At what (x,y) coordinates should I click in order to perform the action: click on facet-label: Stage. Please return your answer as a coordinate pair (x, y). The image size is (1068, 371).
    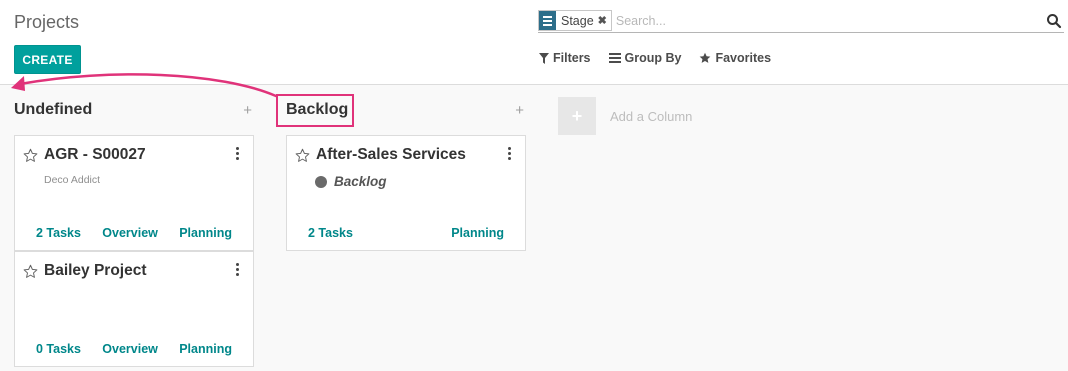
    Looking at the image, I should click on (577, 20).